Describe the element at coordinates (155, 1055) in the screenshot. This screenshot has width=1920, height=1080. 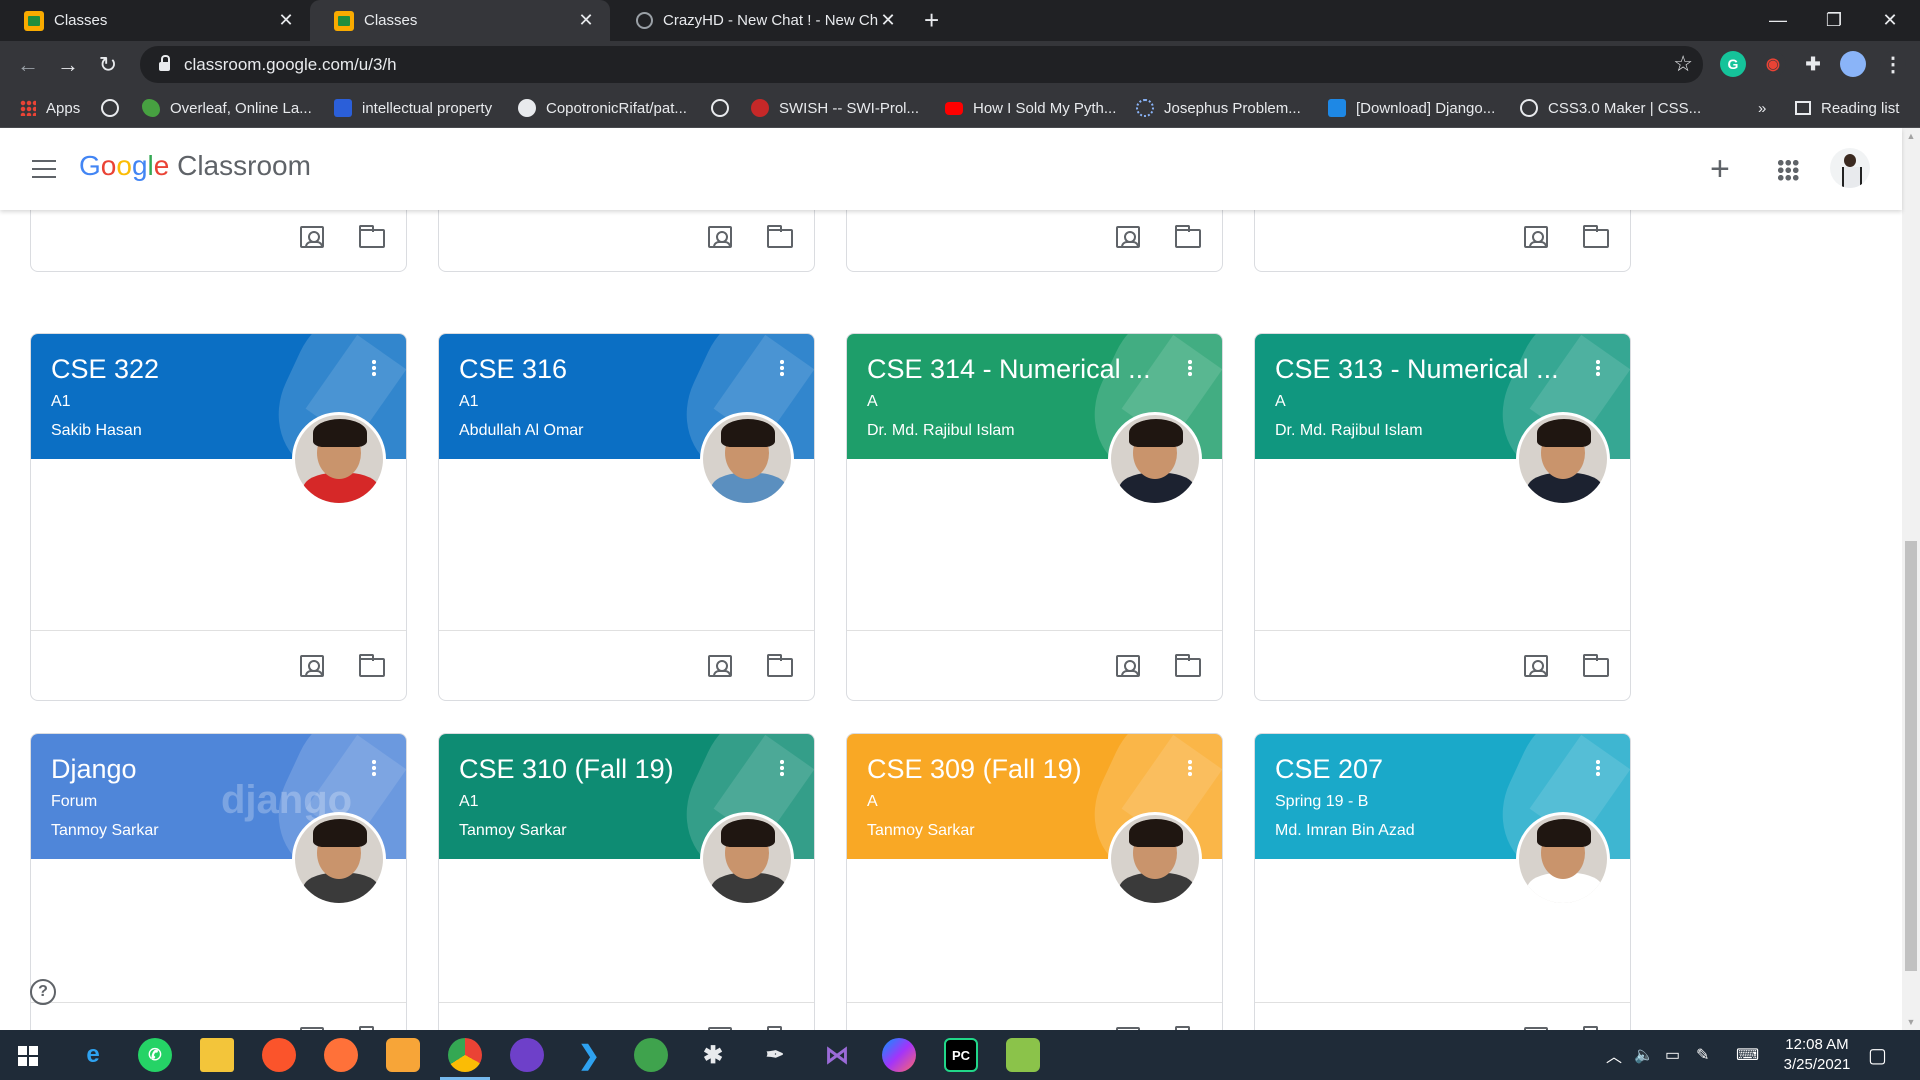
I see `whatsapp-icon: ✆` at that location.